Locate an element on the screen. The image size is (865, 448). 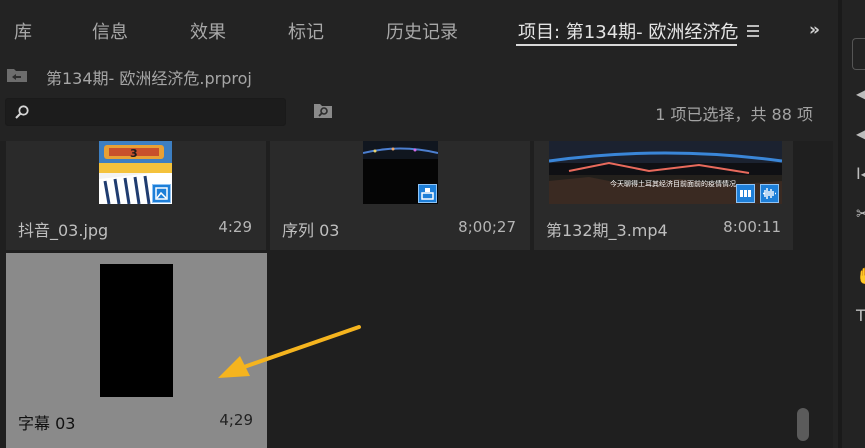
image-badge-icon is located at coordinates (161, 193).